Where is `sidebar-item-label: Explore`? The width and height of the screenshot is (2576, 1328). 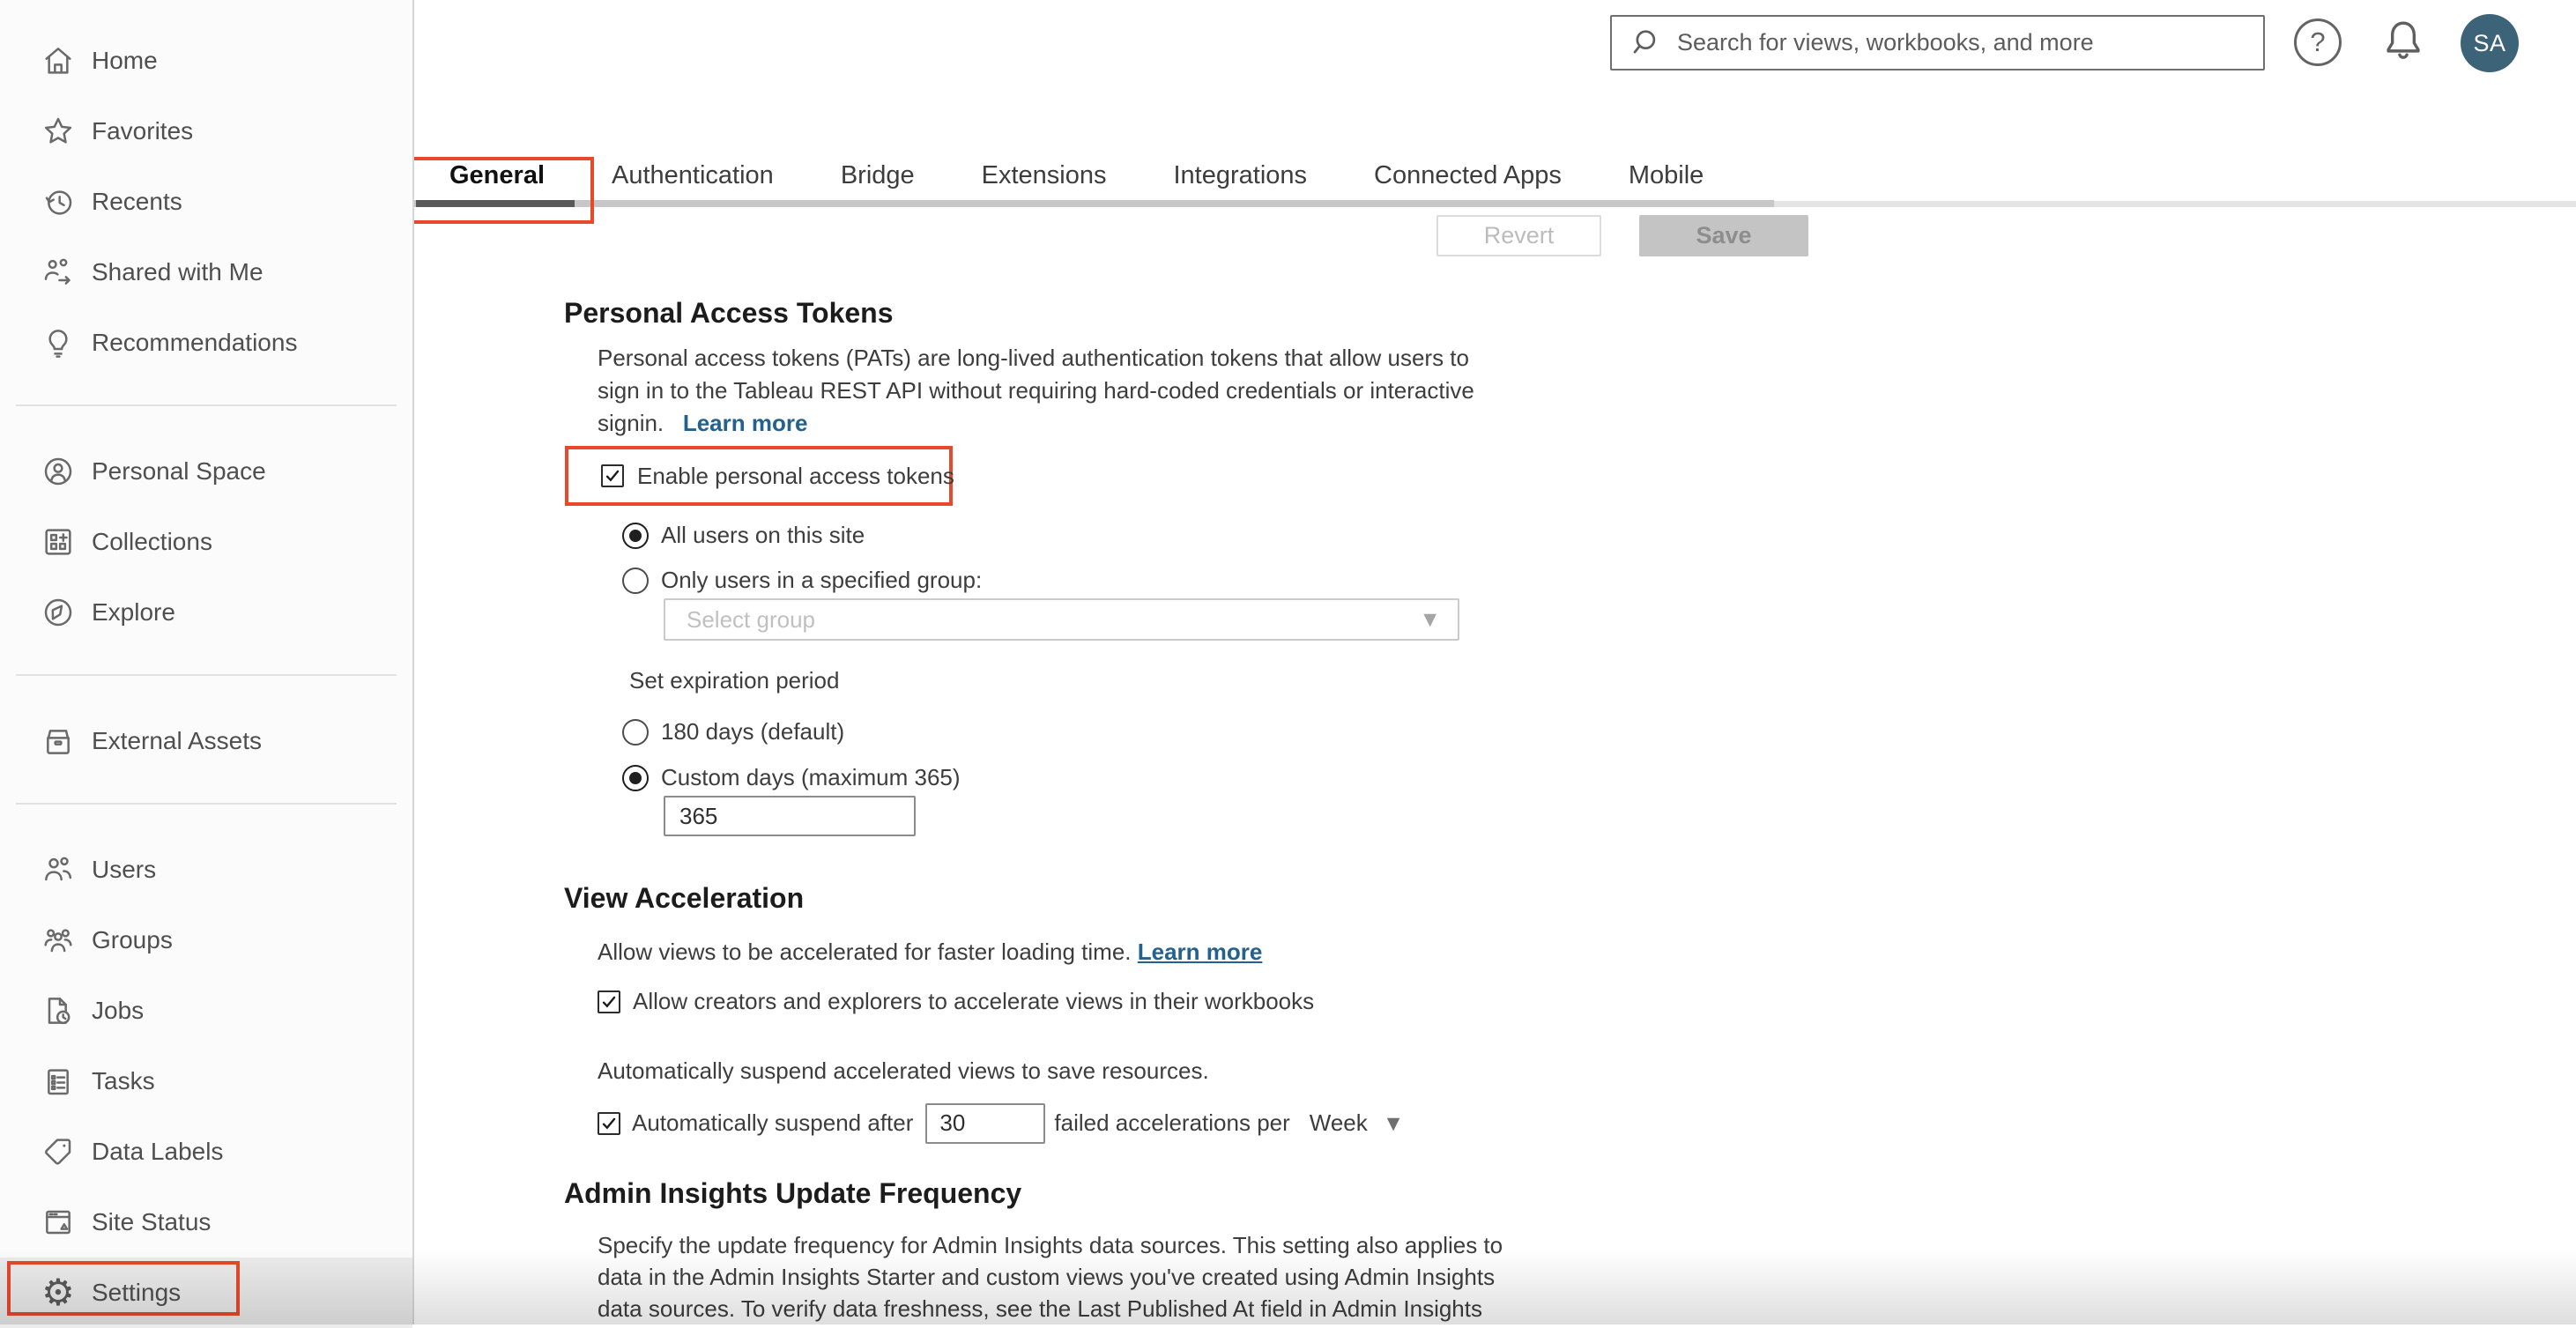
sidebar-item-label: Explore is located at coordinates (133, 612).